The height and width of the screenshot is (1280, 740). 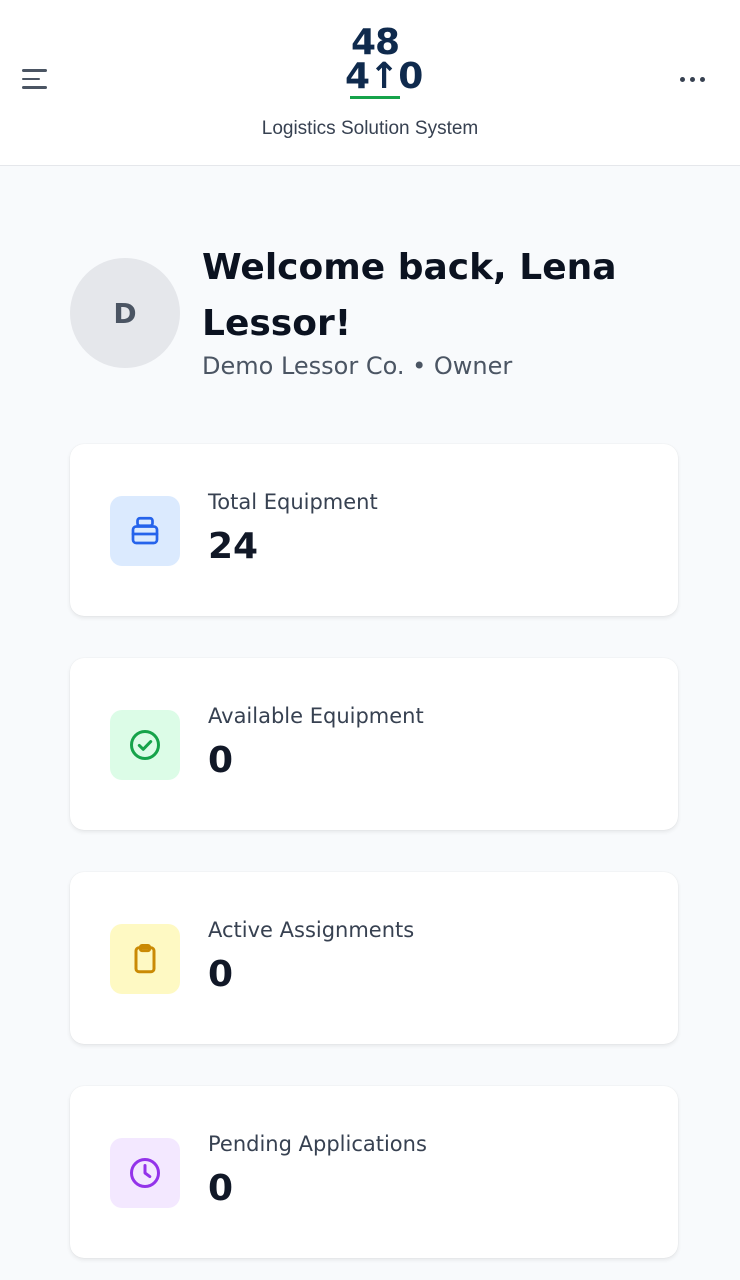 I want to click on welcome-title: Welcome back, Lena Lessor!, so click(x=409, y=295).